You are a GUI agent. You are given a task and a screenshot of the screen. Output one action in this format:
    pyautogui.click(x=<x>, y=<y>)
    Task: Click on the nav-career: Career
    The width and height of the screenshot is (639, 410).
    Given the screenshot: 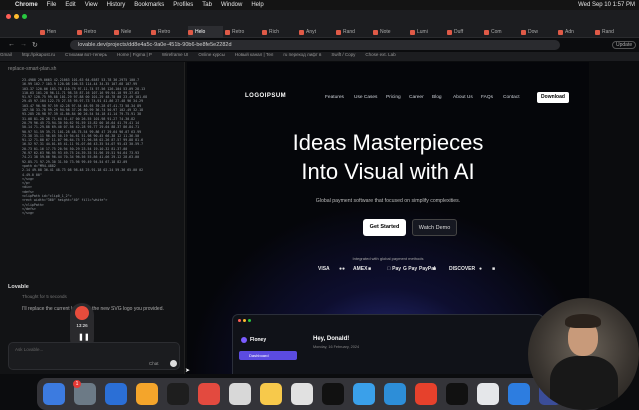 What is the action you would take?
    pyautogui.click(x=416, y=97)
    